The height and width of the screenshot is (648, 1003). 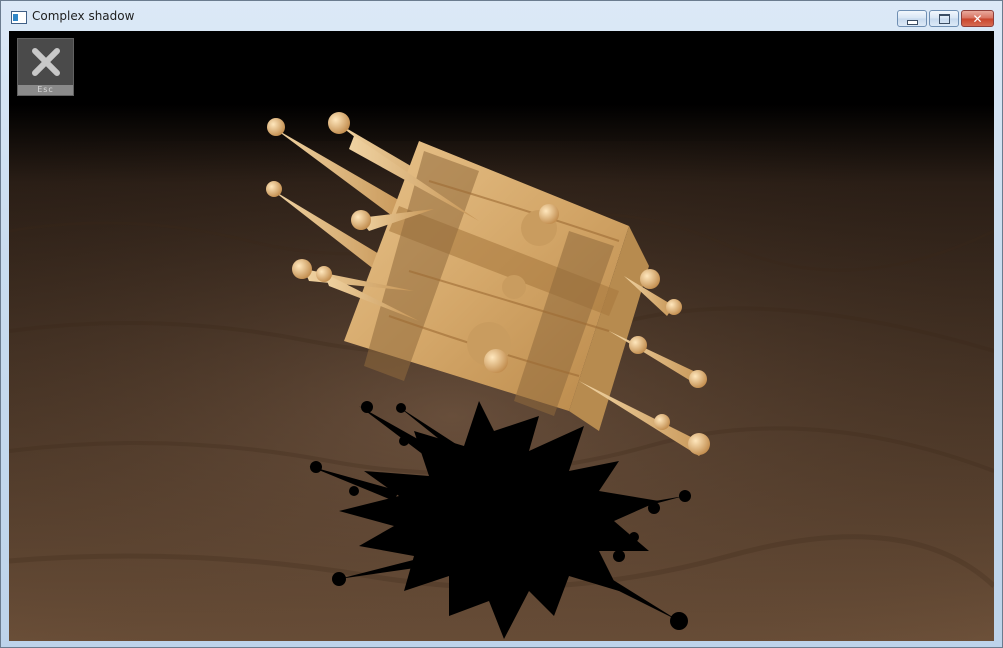 What do you see at coordinates (19, 17) in the screenshot?
I see `app-icon` at bounding box center [19, 17].